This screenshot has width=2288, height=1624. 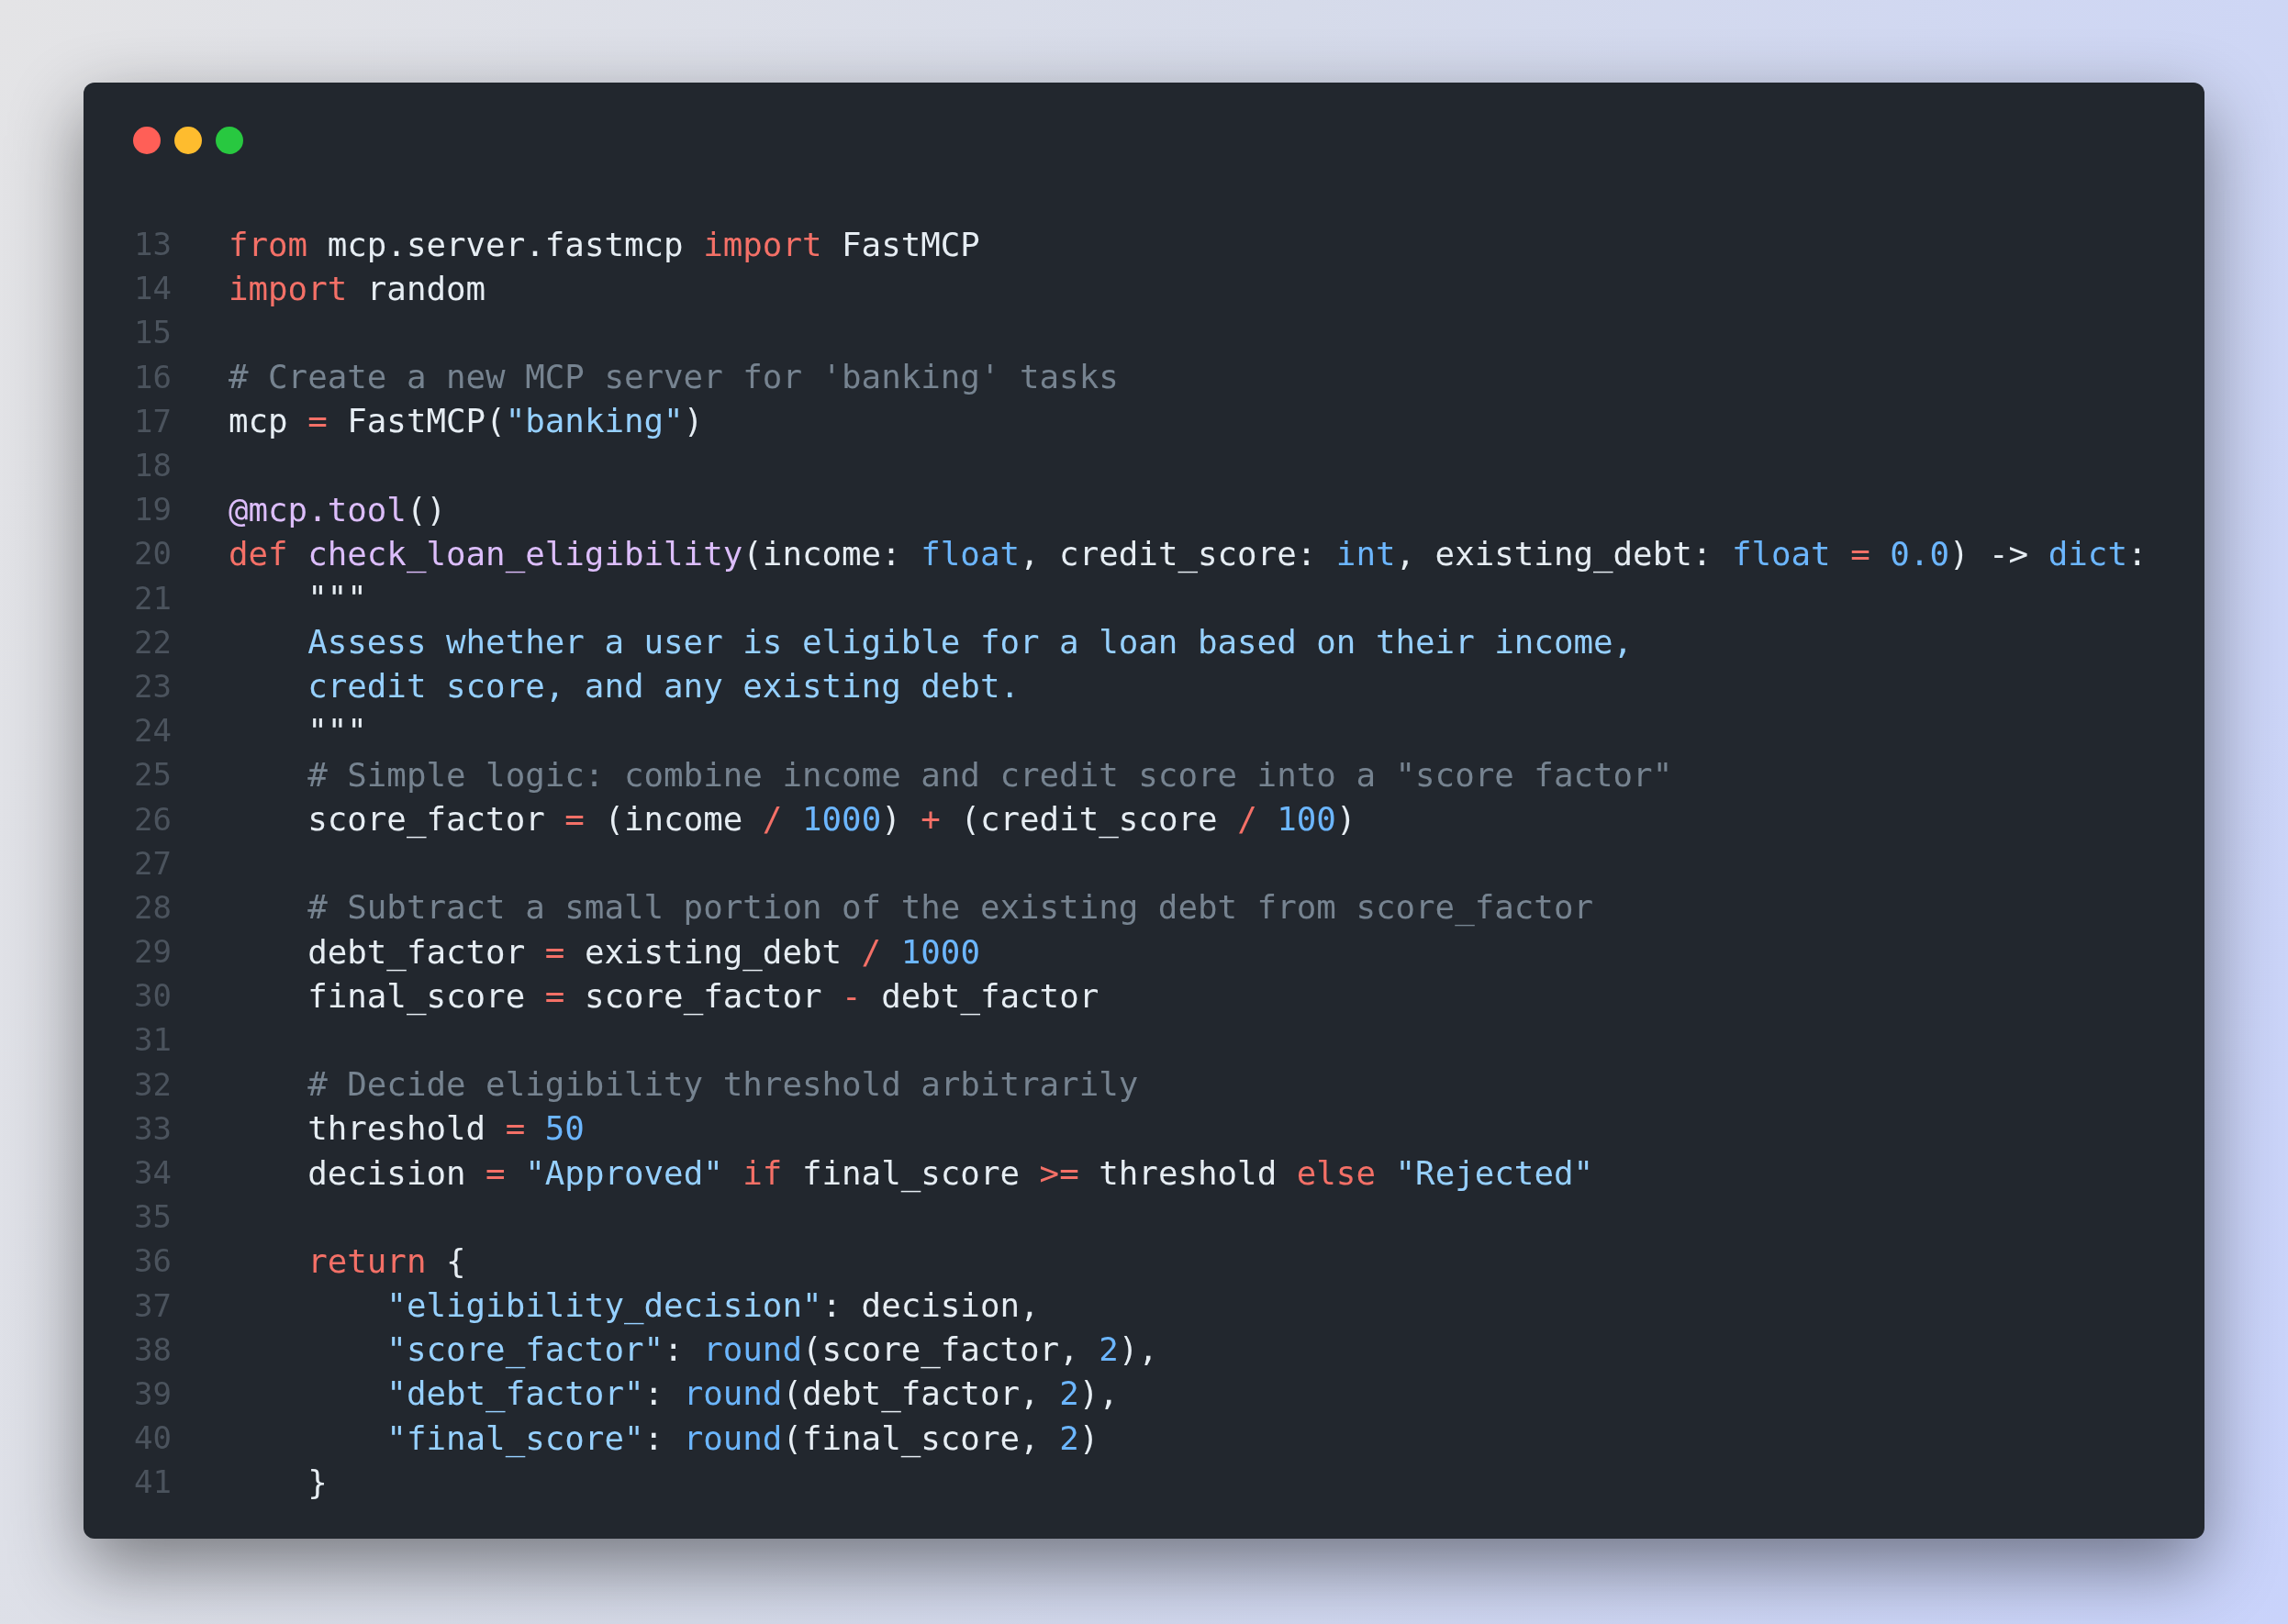 What do you see at coordinates (643, 951) in the screenshot?
I see `code-line: debt_factor = existing_debt / 1000` at bounding box center [643, 951].